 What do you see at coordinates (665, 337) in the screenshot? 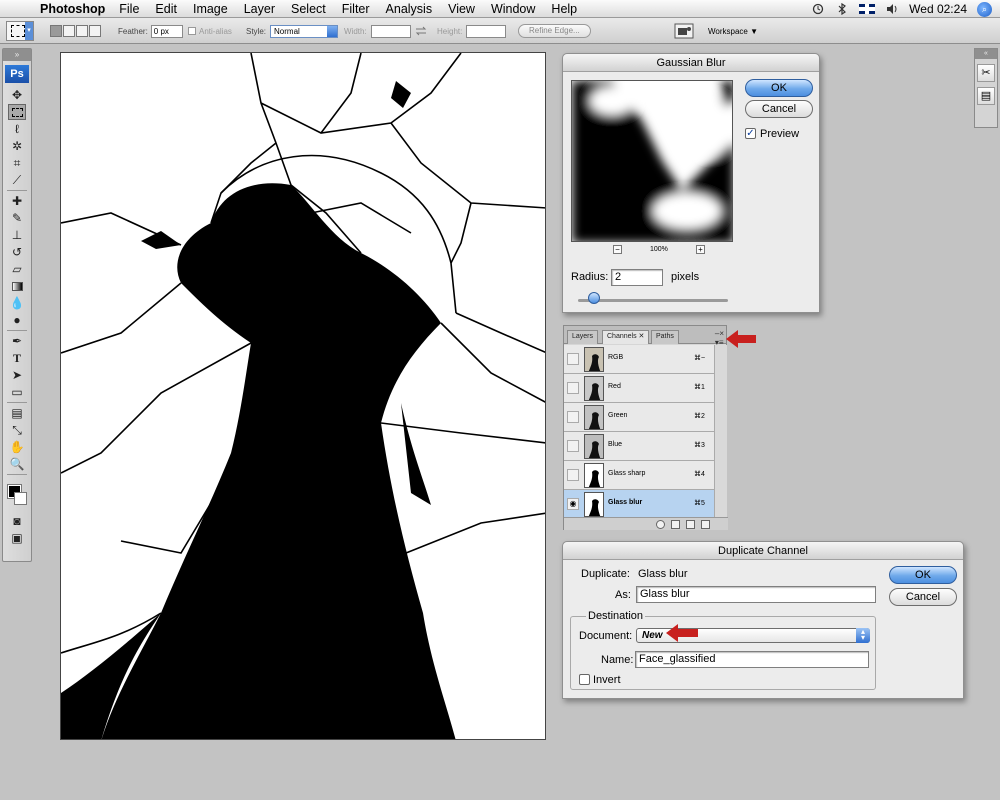
I see `tab-paths: Paths` at bounding box center [665, 337].